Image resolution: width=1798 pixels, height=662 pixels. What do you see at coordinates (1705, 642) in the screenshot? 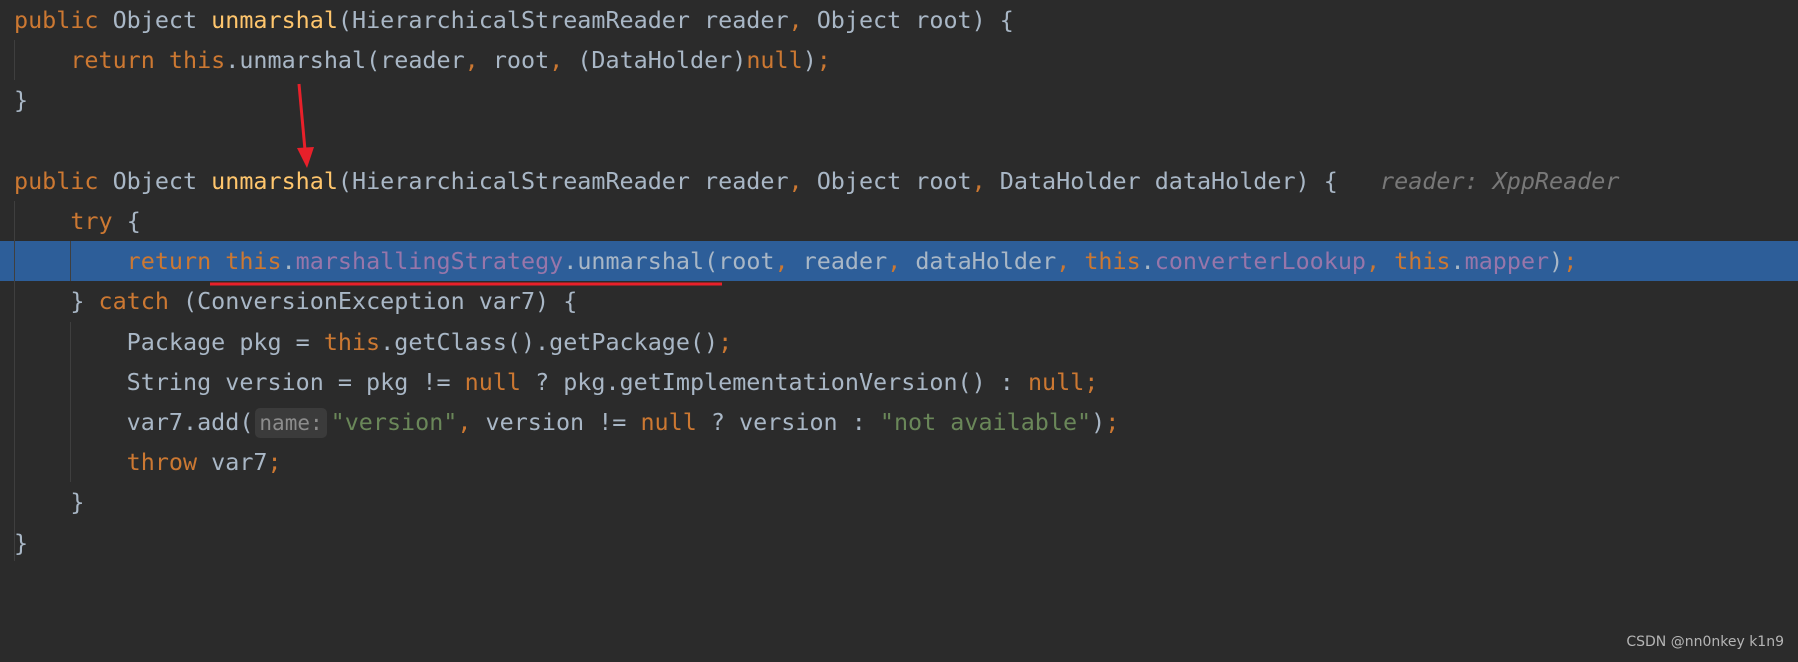
I see `watermark: CSDN @nn0nkey k1n9` at bounding box center [1705, 642].